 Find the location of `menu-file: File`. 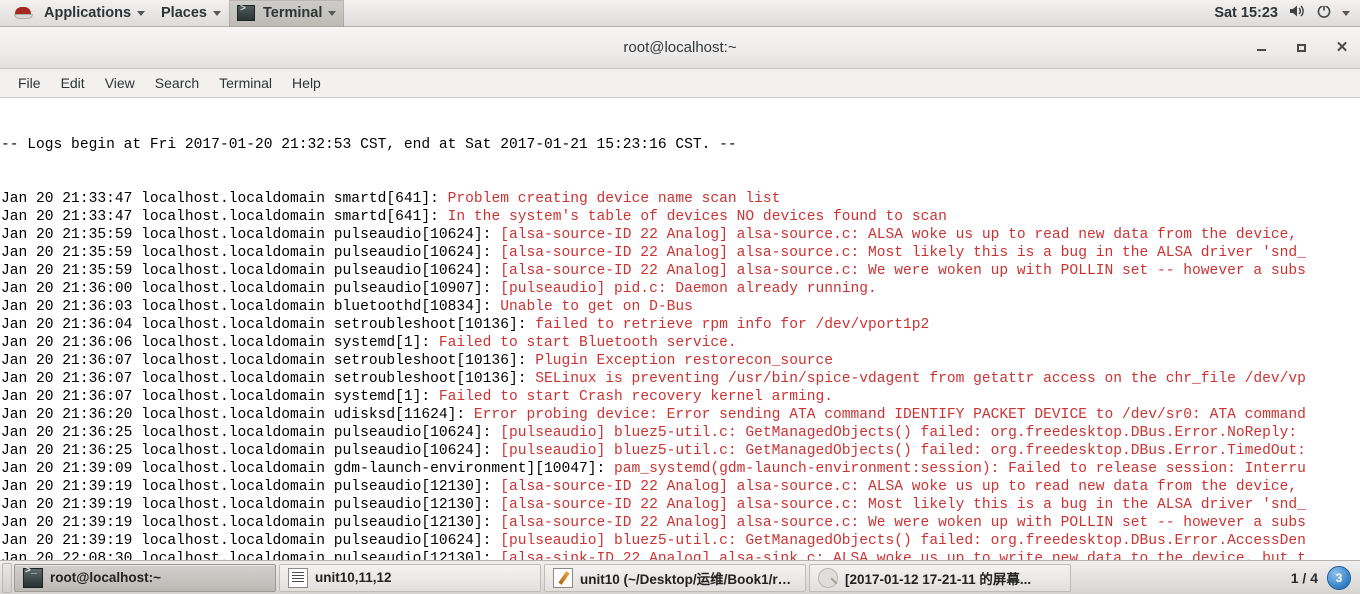

menu-file: File is located at coordinates (29, 83).